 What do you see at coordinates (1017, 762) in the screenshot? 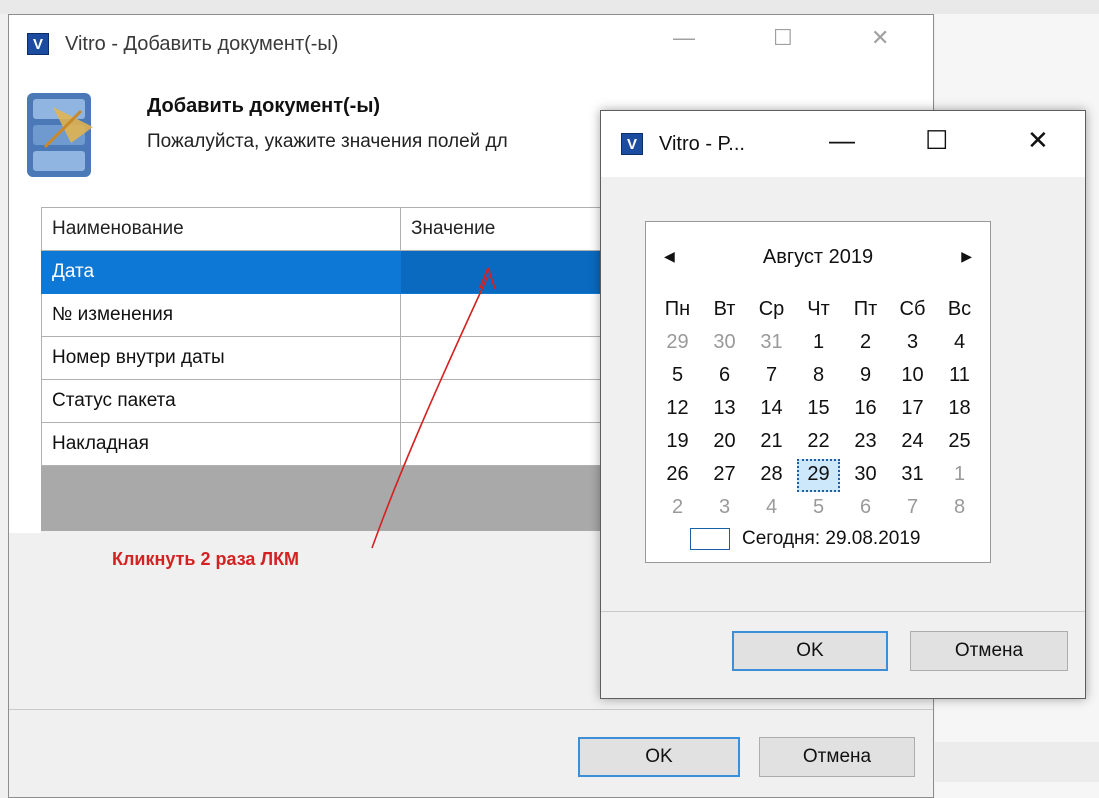
I see `background-window-edge` at bounding box center [1017, 762].